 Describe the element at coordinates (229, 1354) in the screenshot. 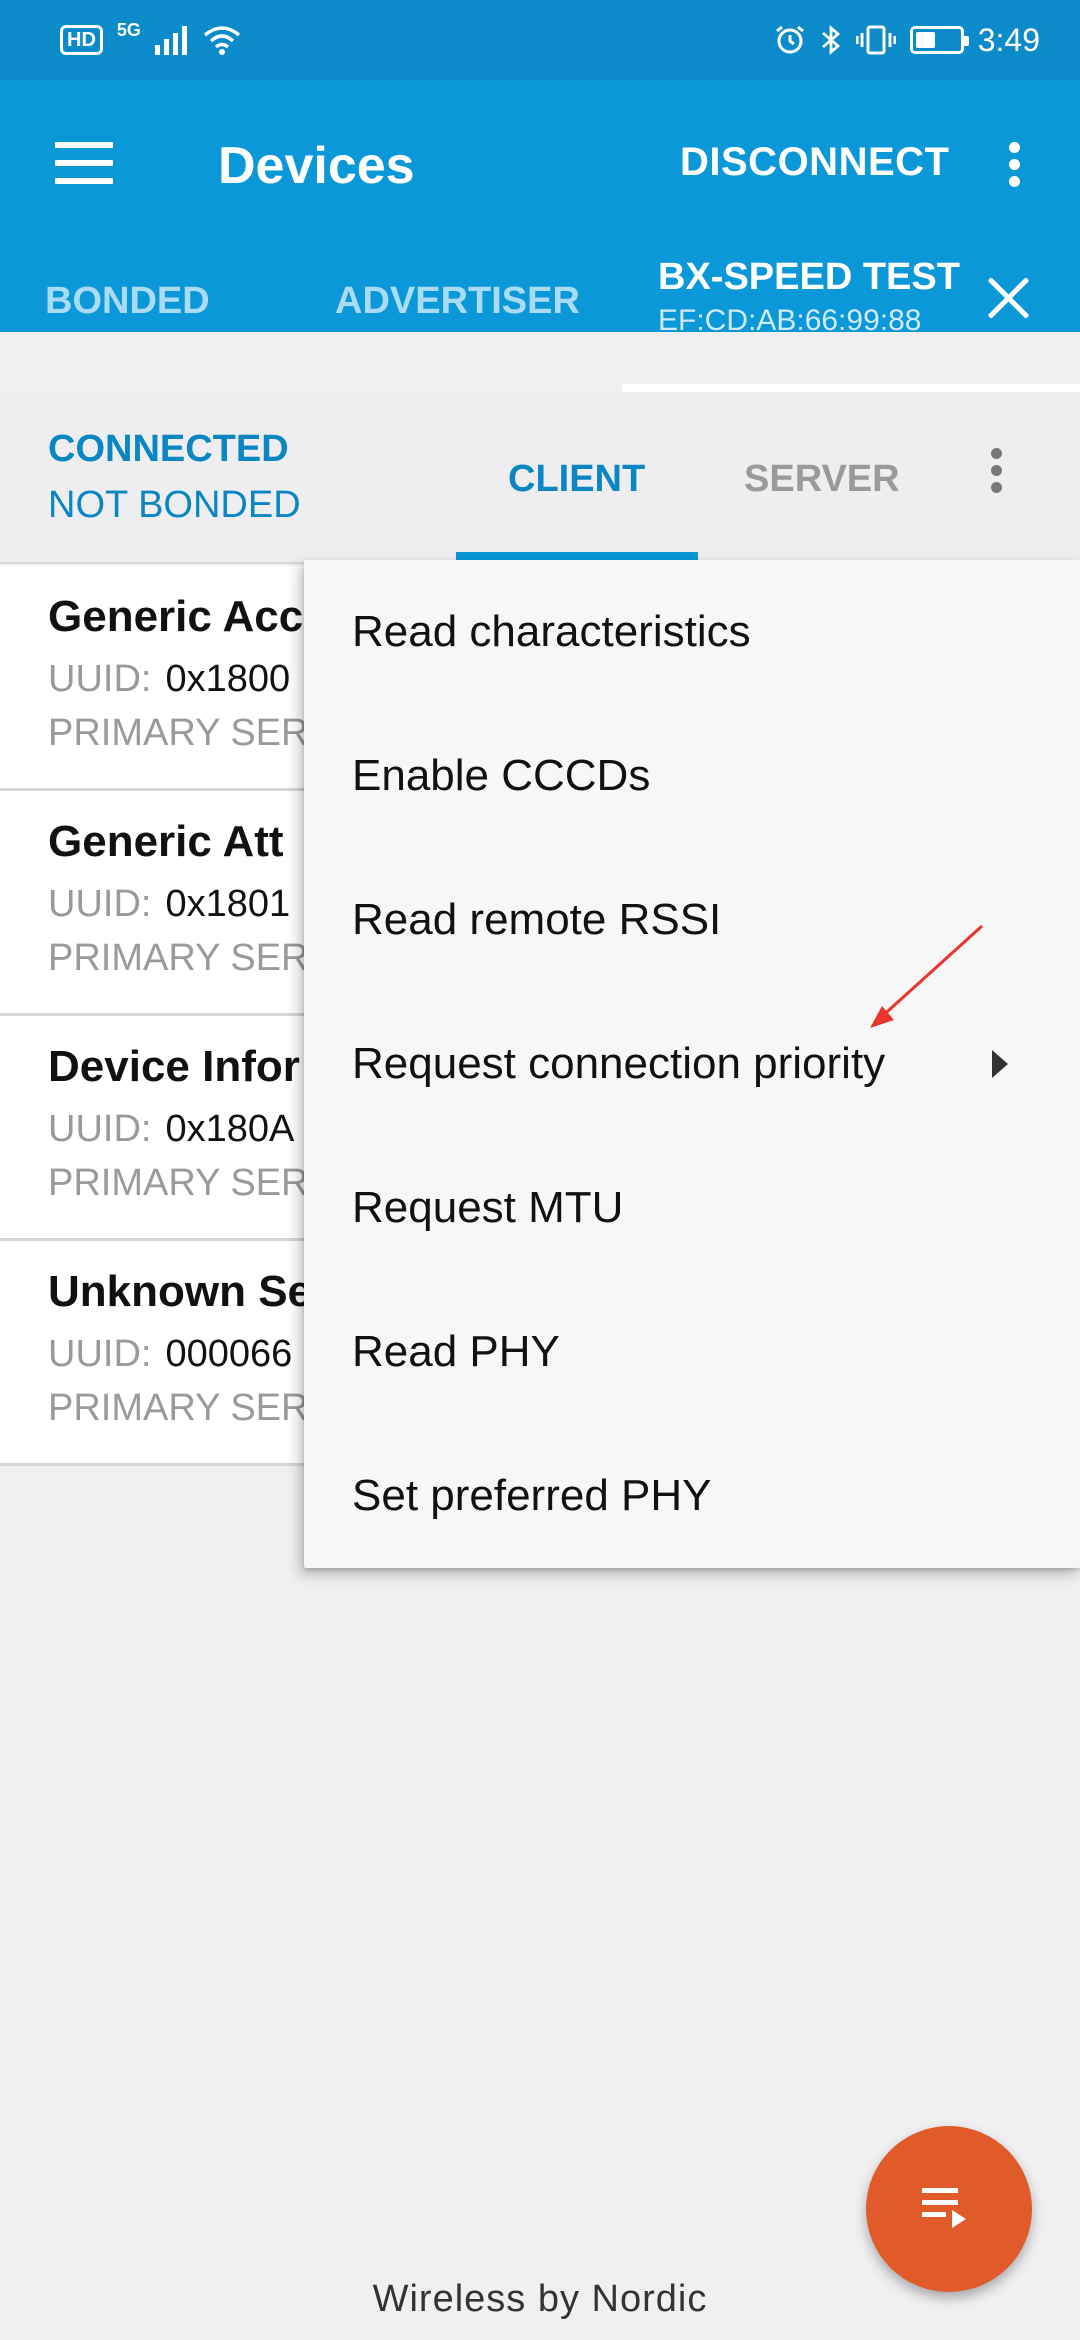

I see `uuid-value: 000066` at that location.